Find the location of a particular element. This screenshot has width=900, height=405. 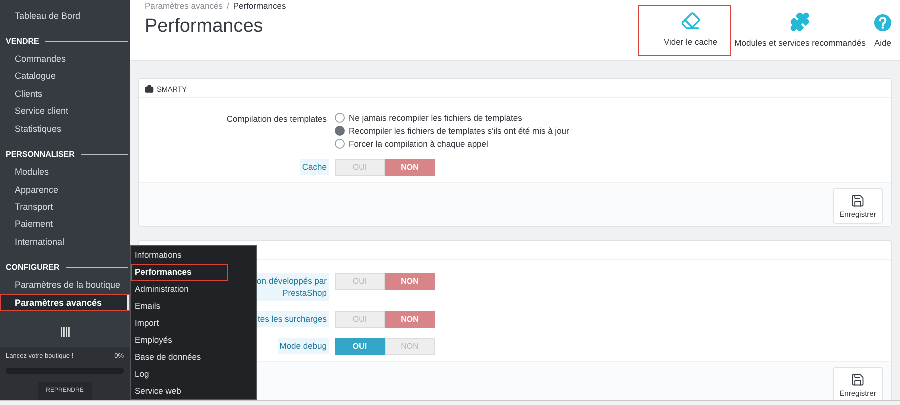

section-heading: PERSONNALISER is located at coordinates (40, 155).